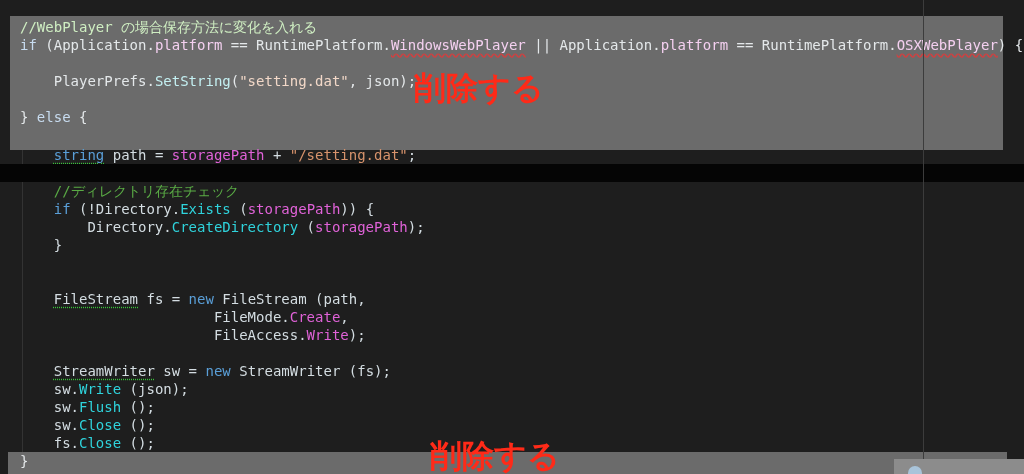 Image resolution: width=1024 pixels, height=474 pixels. What do you see at coordinates (289, 335) in the screenshot?
I see `code-line: FileAccess.Write);` at bounding box center [289, 335].